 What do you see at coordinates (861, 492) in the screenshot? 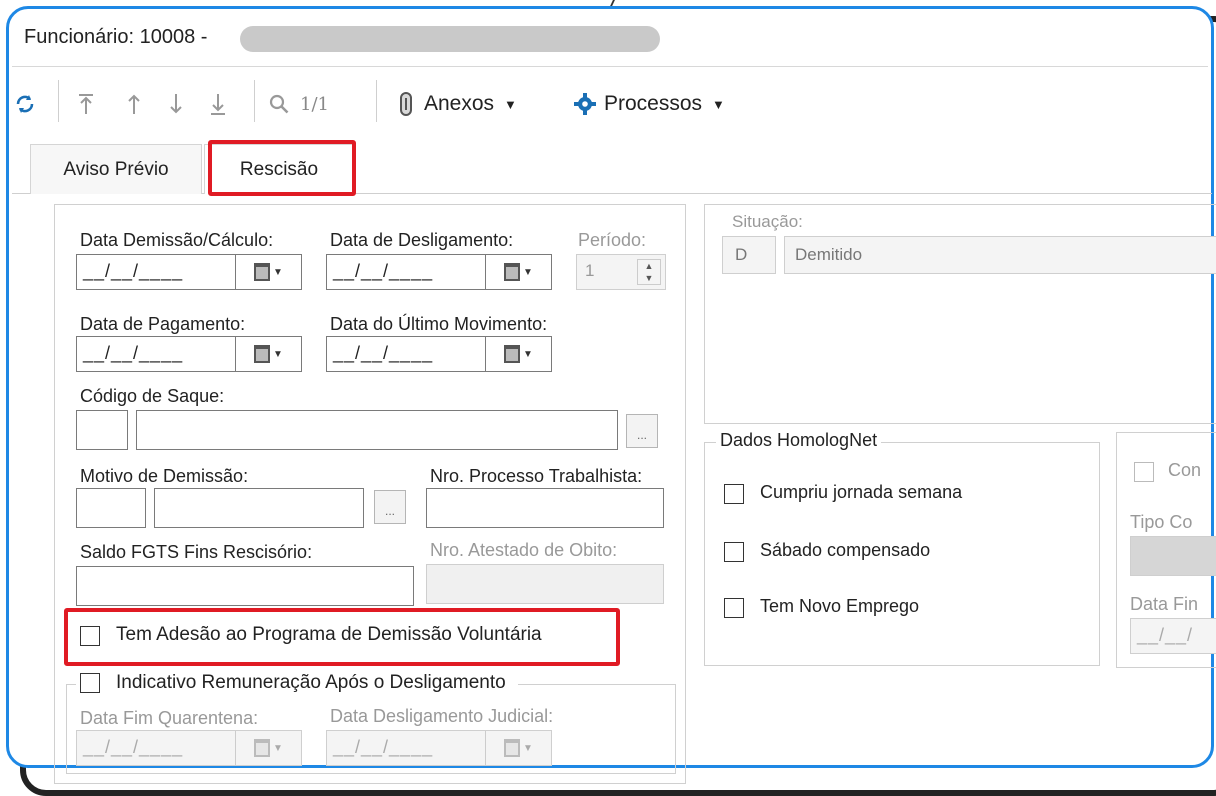
I see `cumpriu-jornada-label: Cumpriu jornada semana` at bounding box center [861, 492].